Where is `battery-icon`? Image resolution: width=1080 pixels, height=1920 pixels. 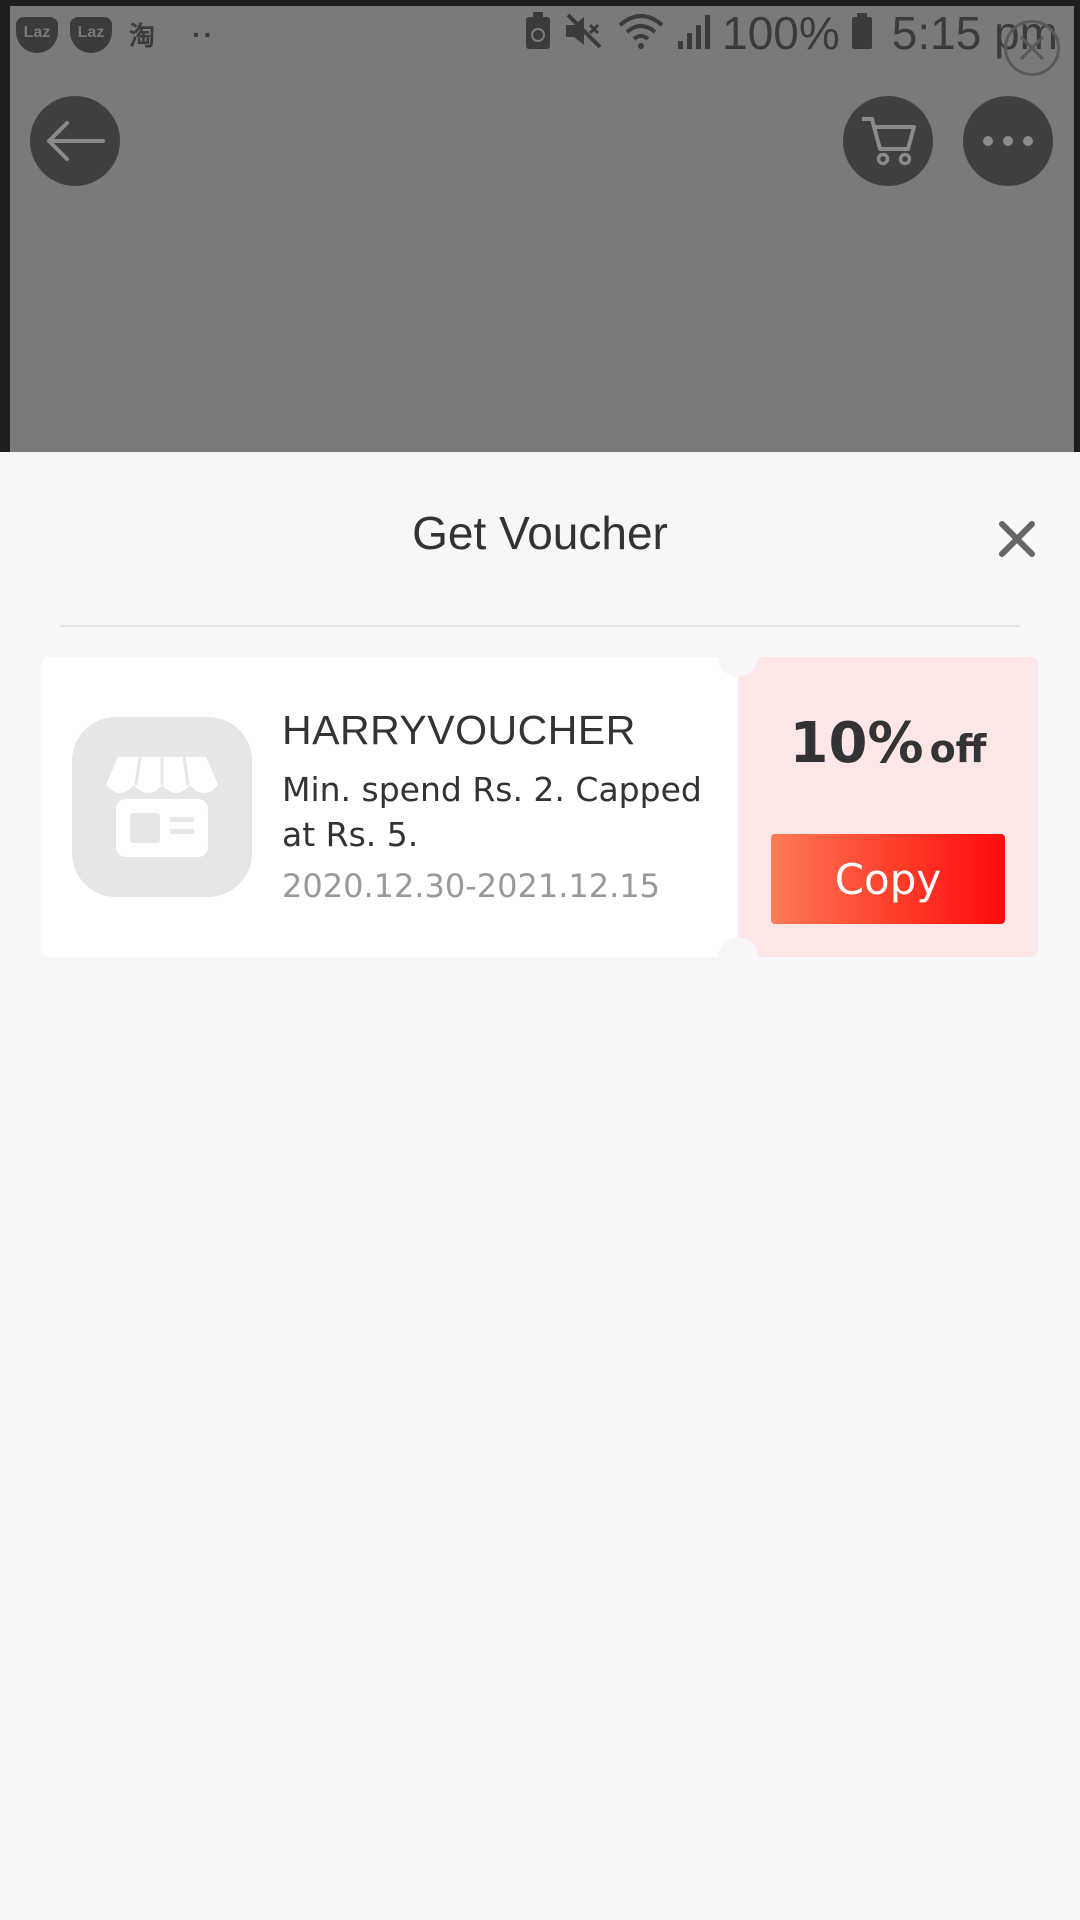
battery-icon is located at coordinates (862, 33).